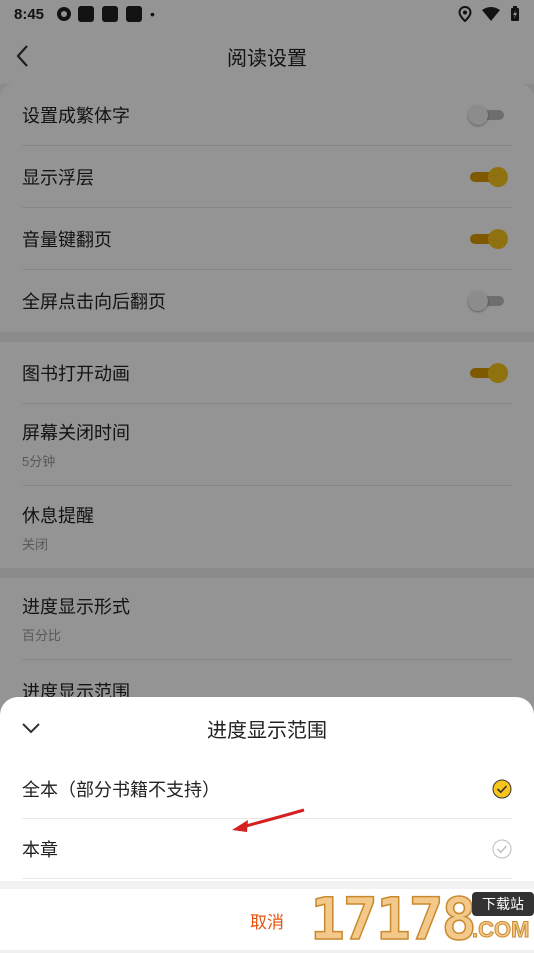  What do you see at coordinates (502, 789) in the screenshot?
I see `checked-circle-icon` at bounding box center [502, 789].